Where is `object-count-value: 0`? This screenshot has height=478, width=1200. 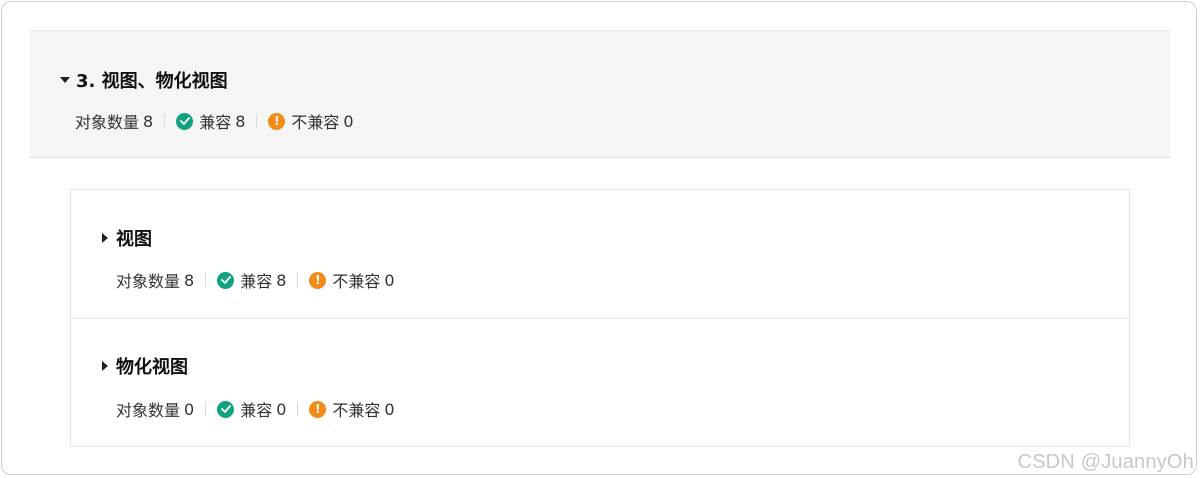 object-count-value: 0 is located at coordinates (189, 409).